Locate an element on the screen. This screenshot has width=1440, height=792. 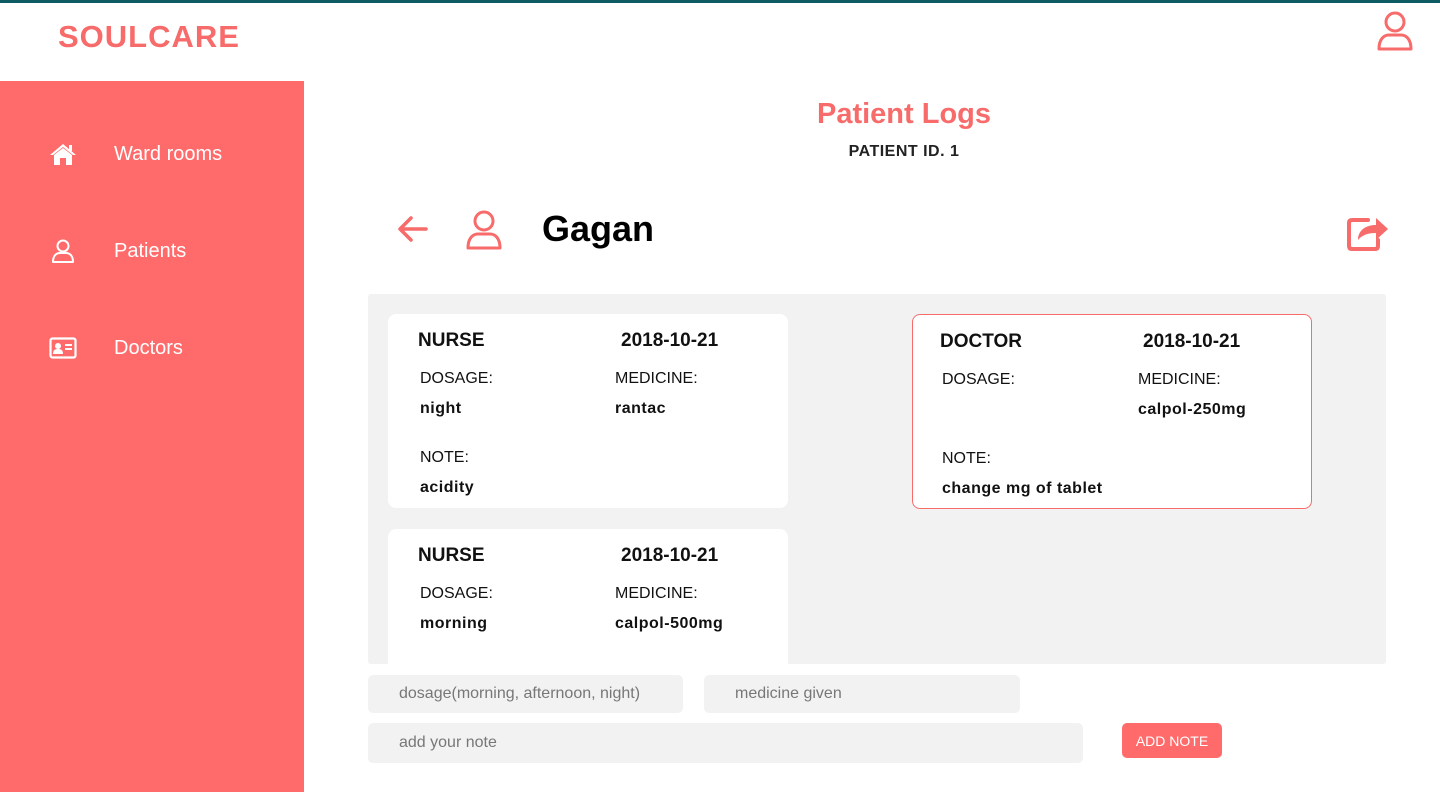
sidebar-item-label: Doctors is located at coordinates (148, 347).